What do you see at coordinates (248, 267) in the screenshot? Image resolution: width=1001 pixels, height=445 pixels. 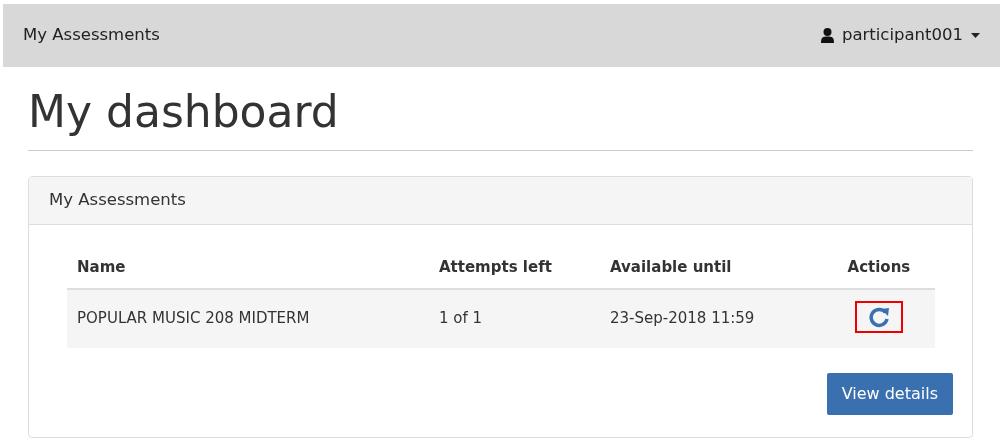 I see `column-header: Name` at bounding box center [248, 267].